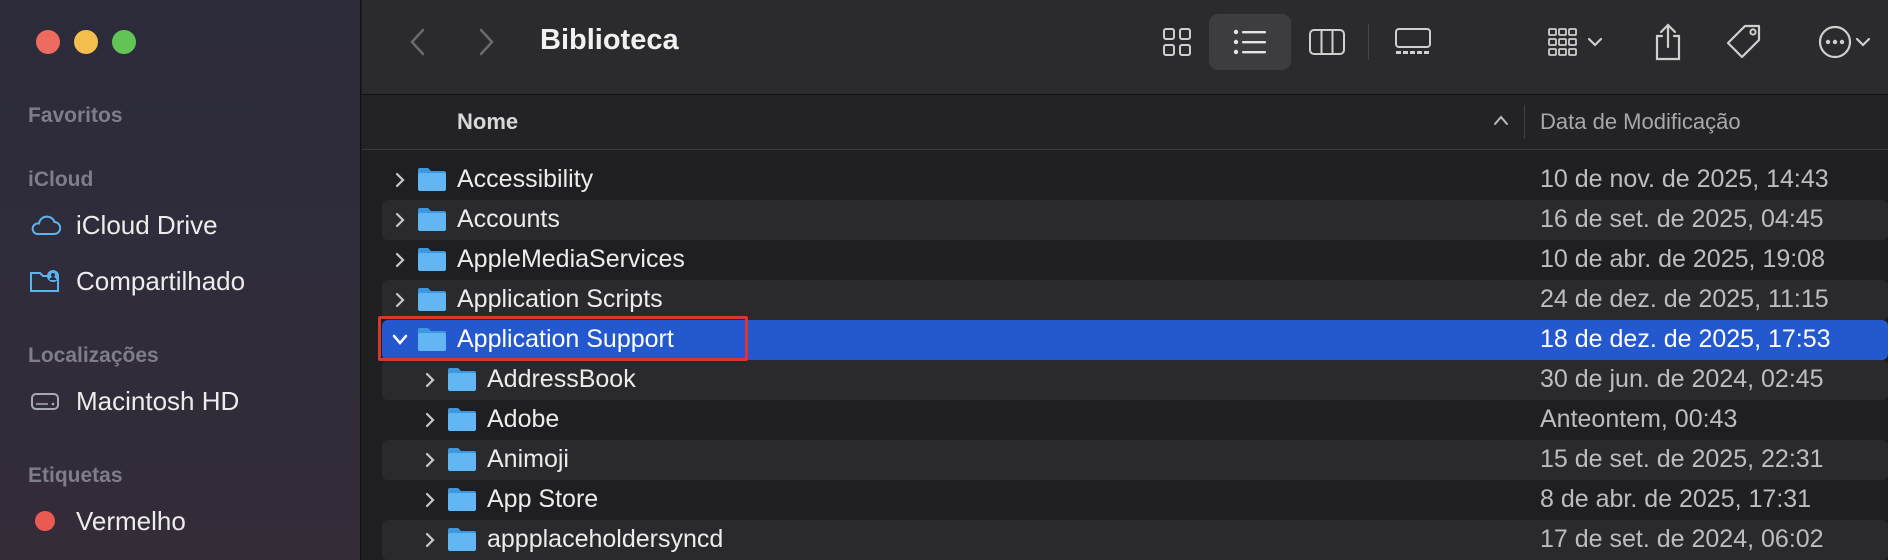 Image resolution: width=1888 pixels, height=560 pixels. What do you see at coordinates (1685, 339) in the screenshot?
I see `file-modified-date: 18 de dez. de 2025, 17:53` at bounding box center [1685, 339].